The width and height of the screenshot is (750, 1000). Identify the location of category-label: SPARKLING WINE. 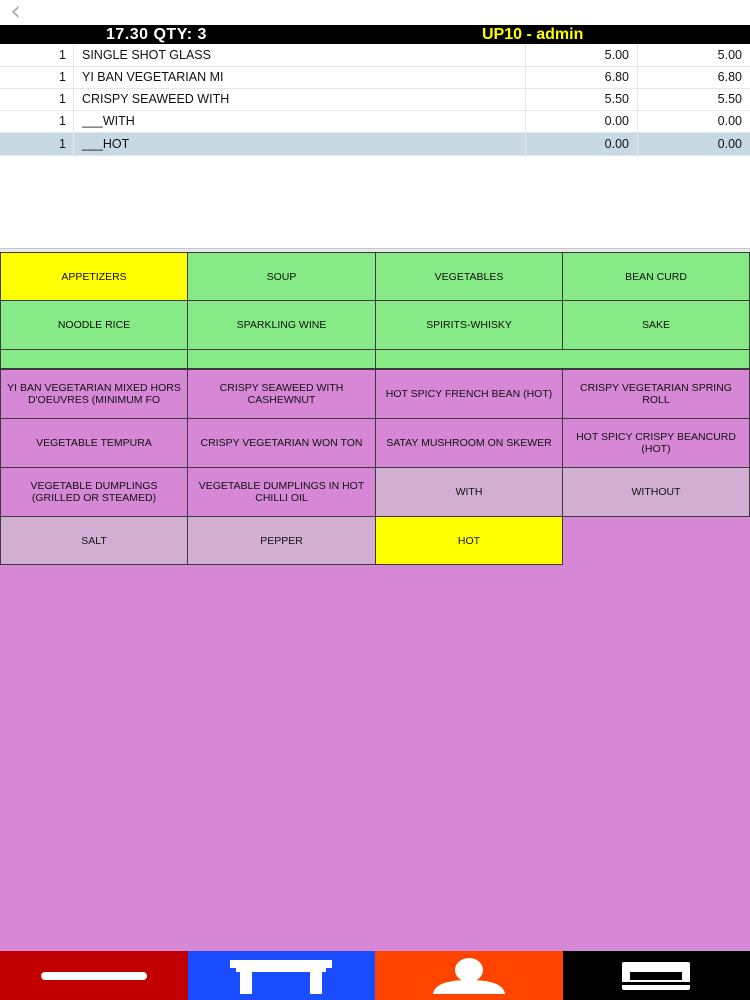
(281, 325).